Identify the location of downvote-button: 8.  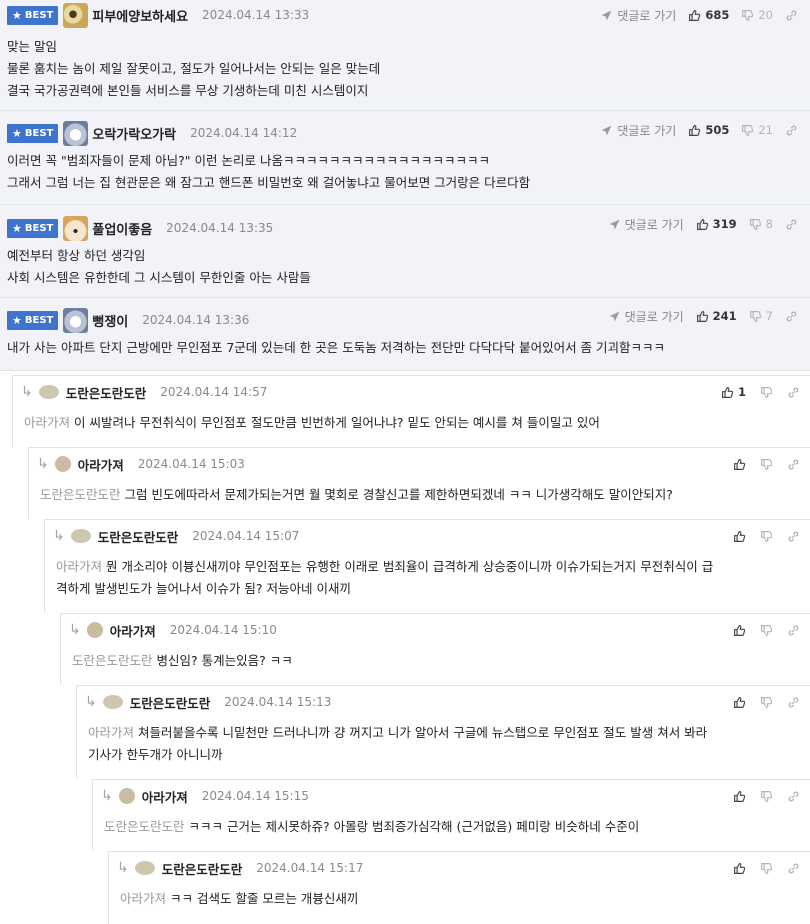
(761, 224).